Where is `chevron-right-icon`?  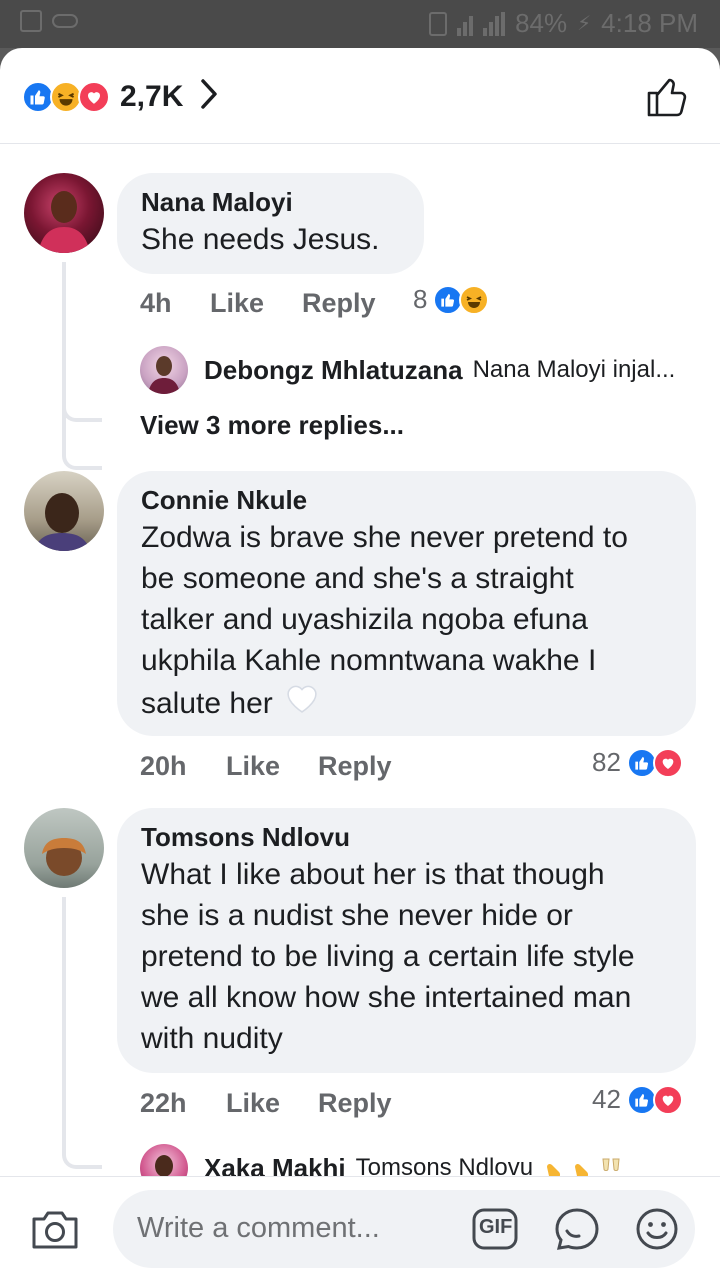 chevron-right-icon is located at coordinates (209, 96).